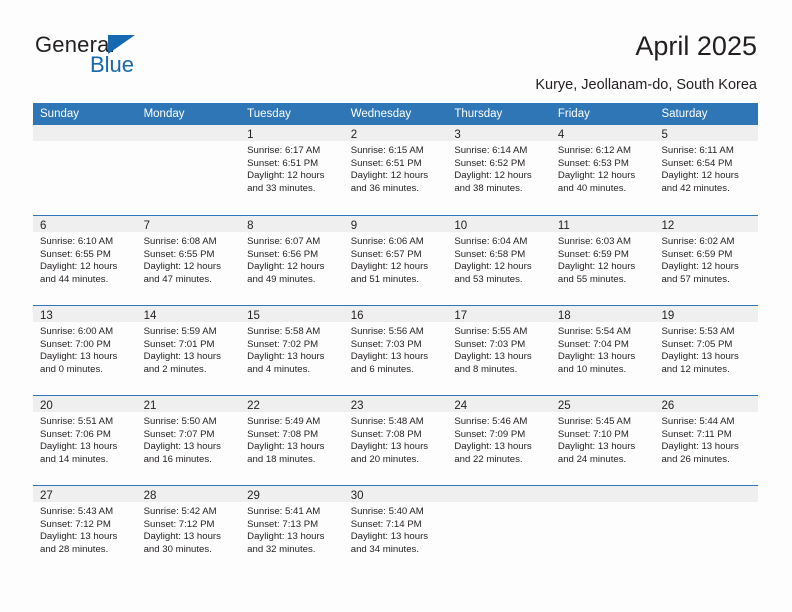 The image size is (792, 612). What do you see at coordinates (491, 150) in the screenshot?
I see `sunrise-text: Sunrise: 6:14 AM` at bounding box center [491, 150].